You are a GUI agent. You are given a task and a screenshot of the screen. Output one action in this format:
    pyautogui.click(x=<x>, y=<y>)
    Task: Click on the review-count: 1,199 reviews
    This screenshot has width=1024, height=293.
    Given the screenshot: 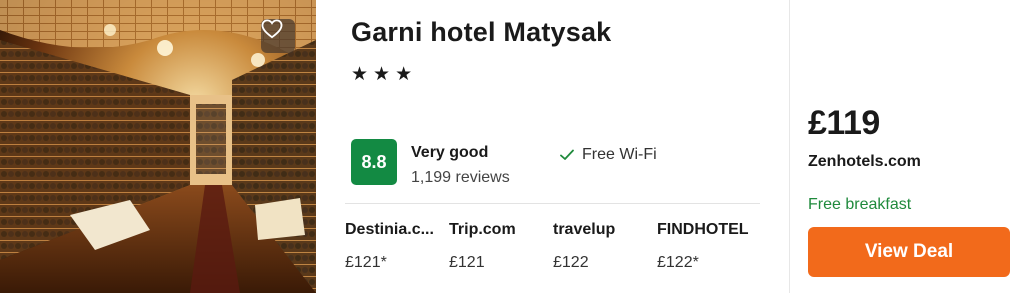 What is the action you would take?
    pyautogui.click(x=460, y=177)
    